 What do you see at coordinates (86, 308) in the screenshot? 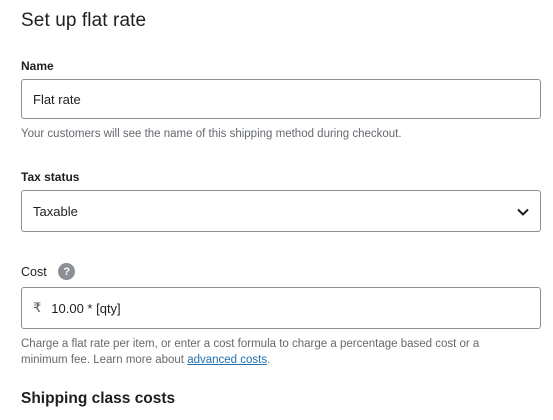
I see `cost-value: 10.00 * [qty]` at bounding box center [86, 308].